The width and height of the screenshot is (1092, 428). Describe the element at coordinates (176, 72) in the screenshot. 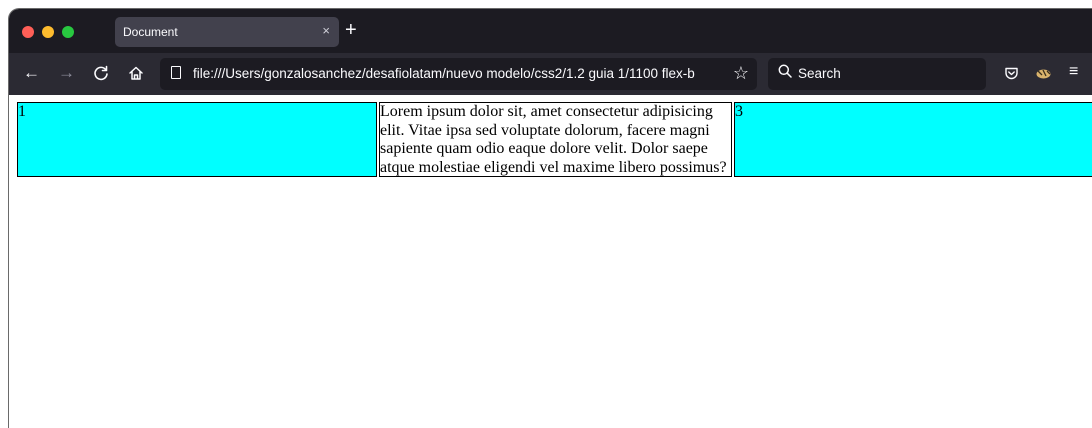

I see `page-icon` at that location.